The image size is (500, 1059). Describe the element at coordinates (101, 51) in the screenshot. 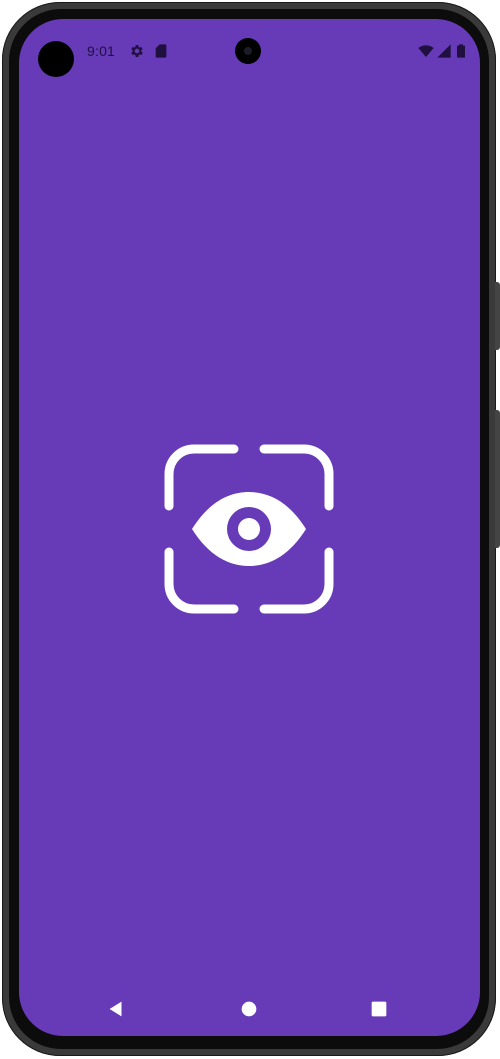

I see `status-time: 9:01` at that location.